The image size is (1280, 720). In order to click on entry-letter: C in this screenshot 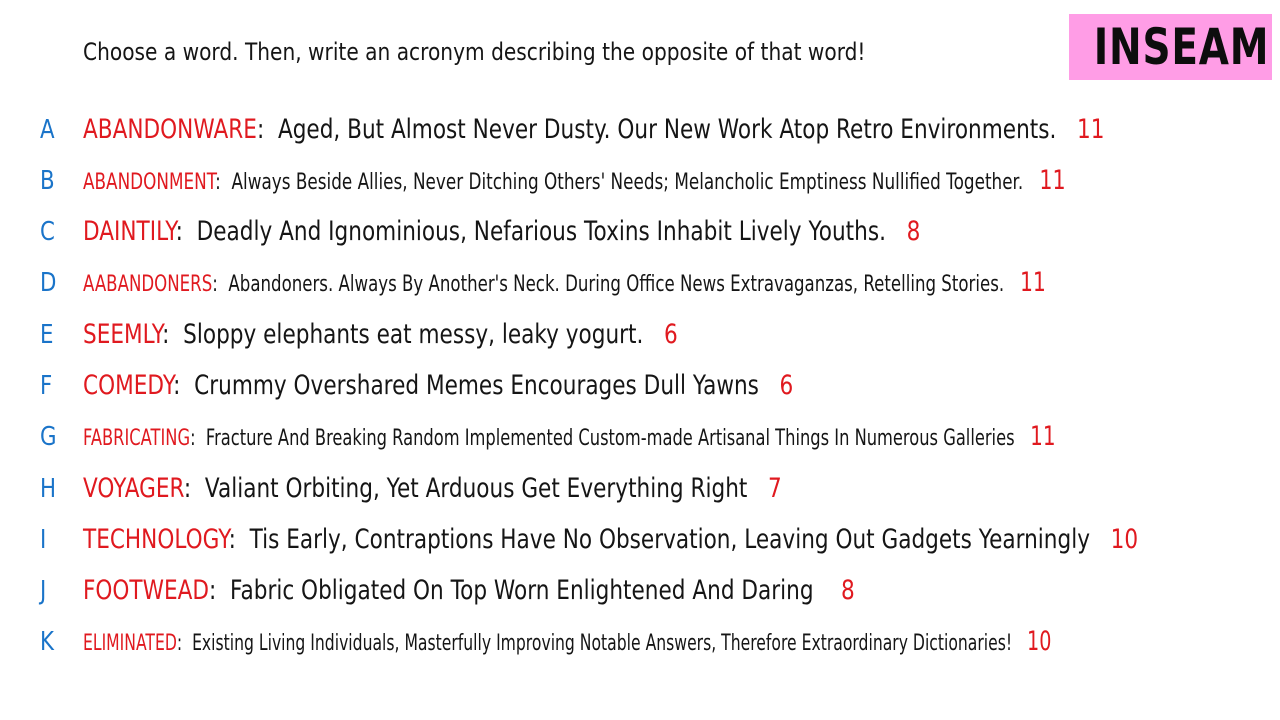, I will do `click(47, 232)`.